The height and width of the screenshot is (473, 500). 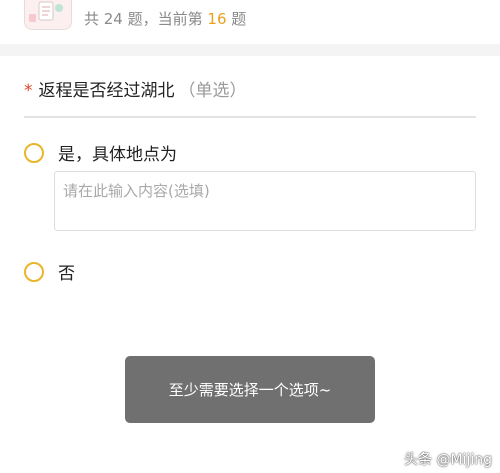 I want to click on toast-message: 至少需要选择一个选项~, so click(x=250, y=390).